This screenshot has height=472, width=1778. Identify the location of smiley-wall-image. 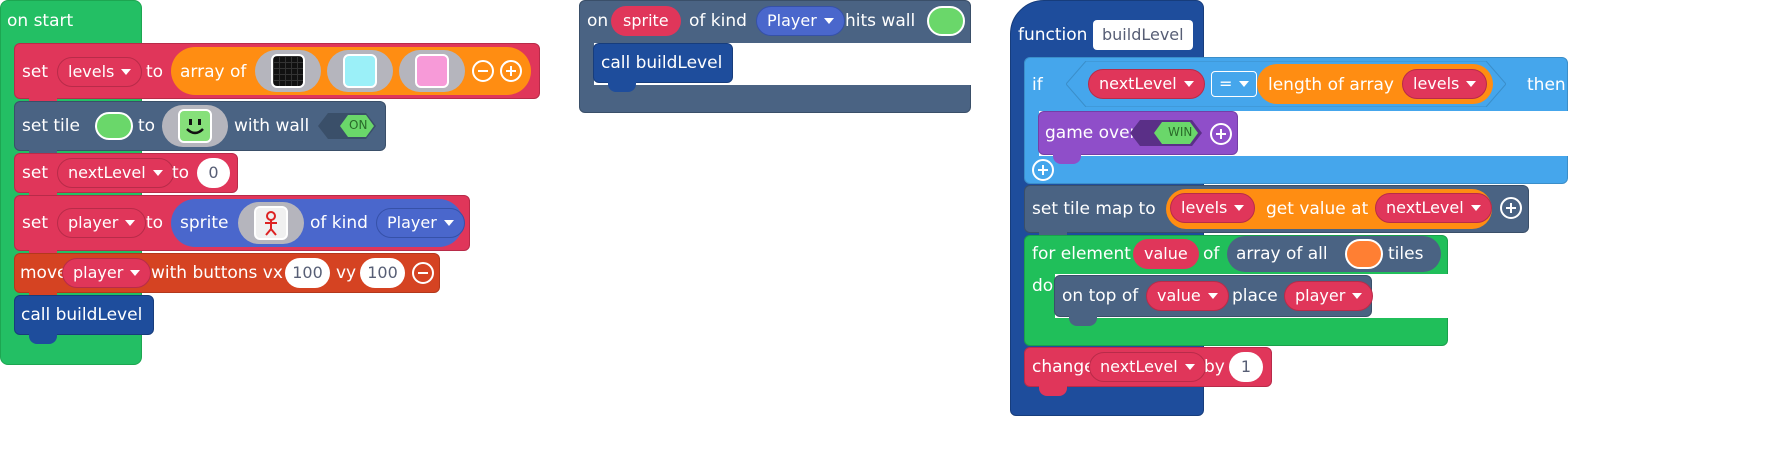
(195, 126).